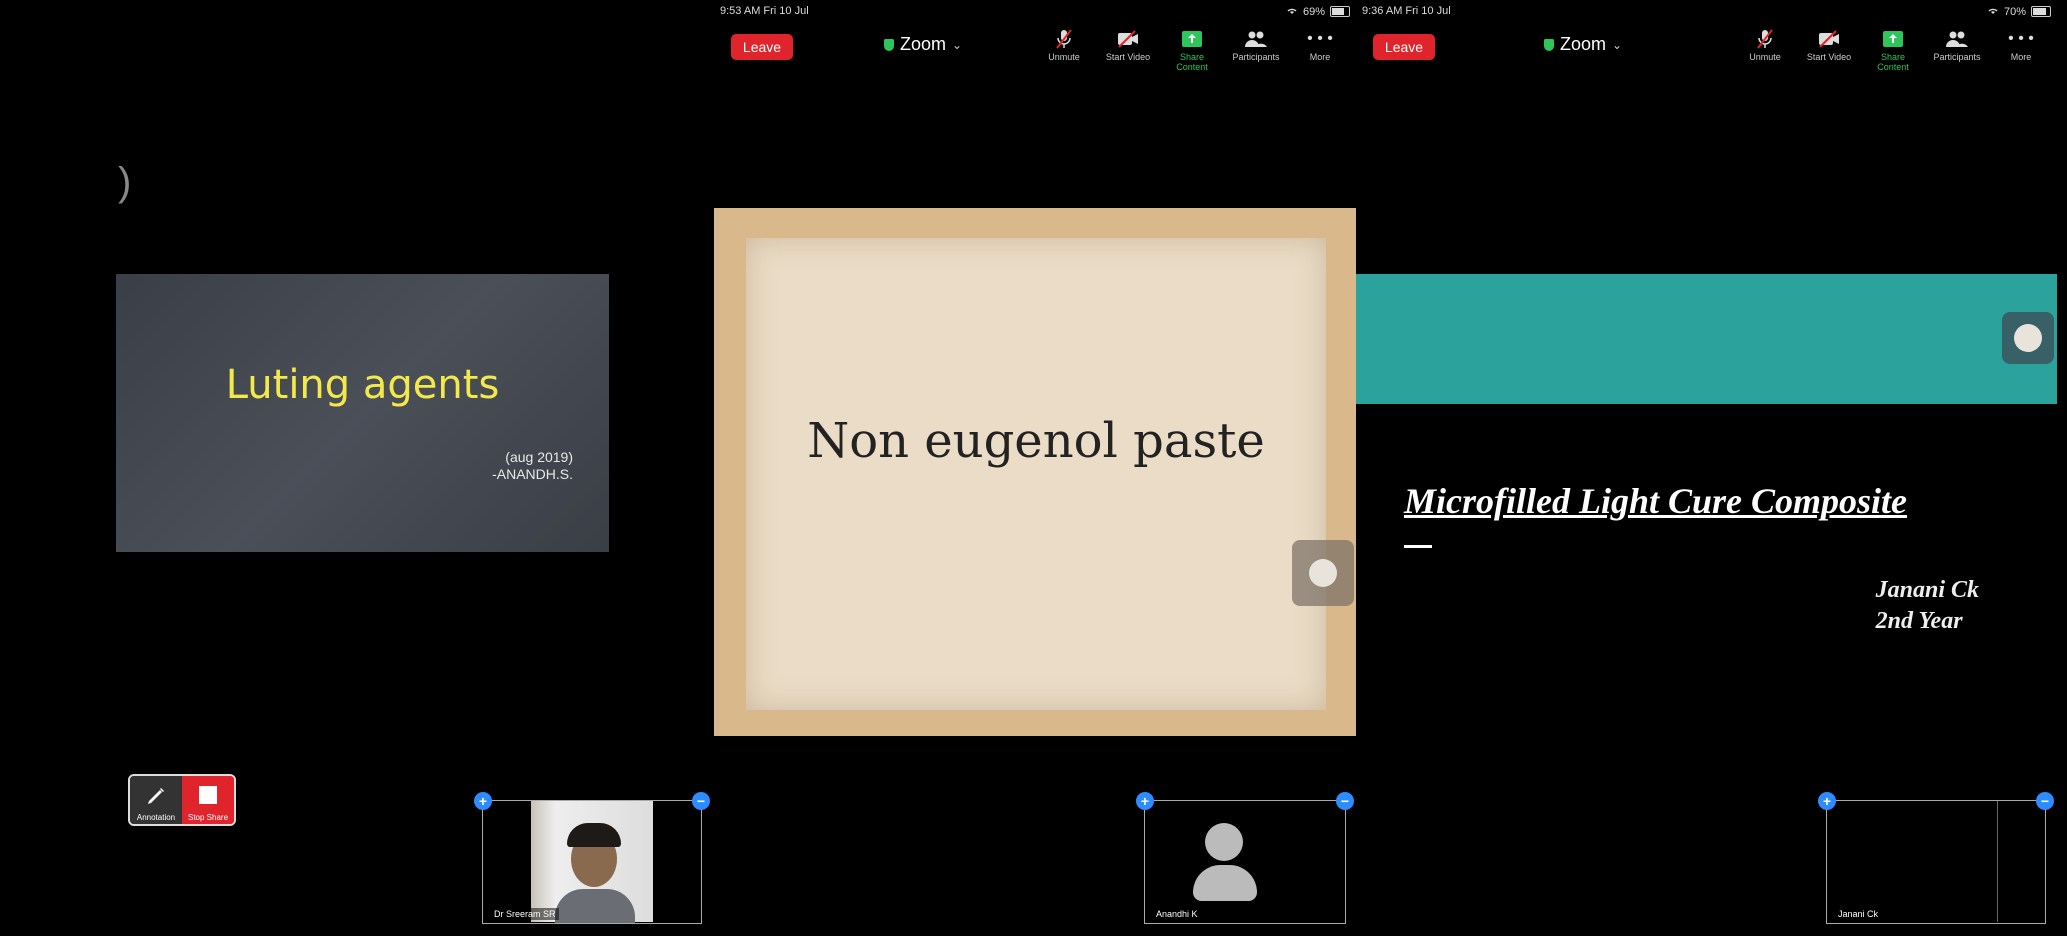 This screenshot has width=2067, height=936. I want to click on status-time: 9:36 AM Fri 10 Jul, so click(1406, 11).